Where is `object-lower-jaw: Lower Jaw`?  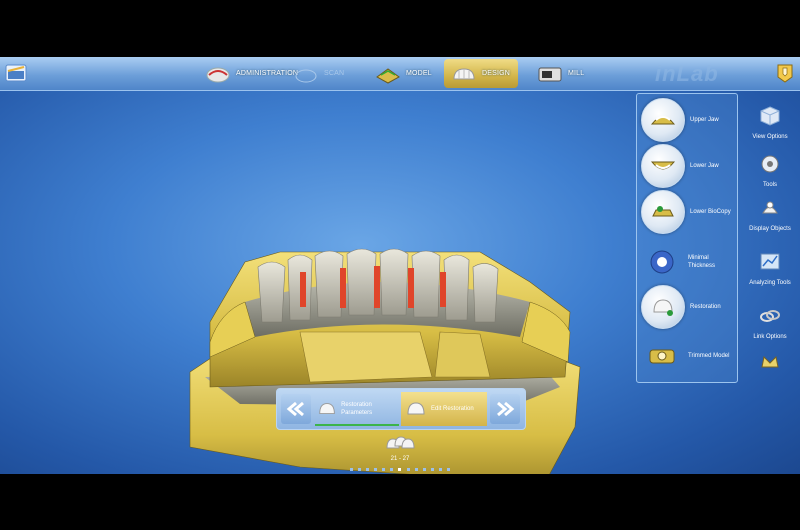 object-lower-jaw: Lower Jaw is located at coordinates (688, 166).